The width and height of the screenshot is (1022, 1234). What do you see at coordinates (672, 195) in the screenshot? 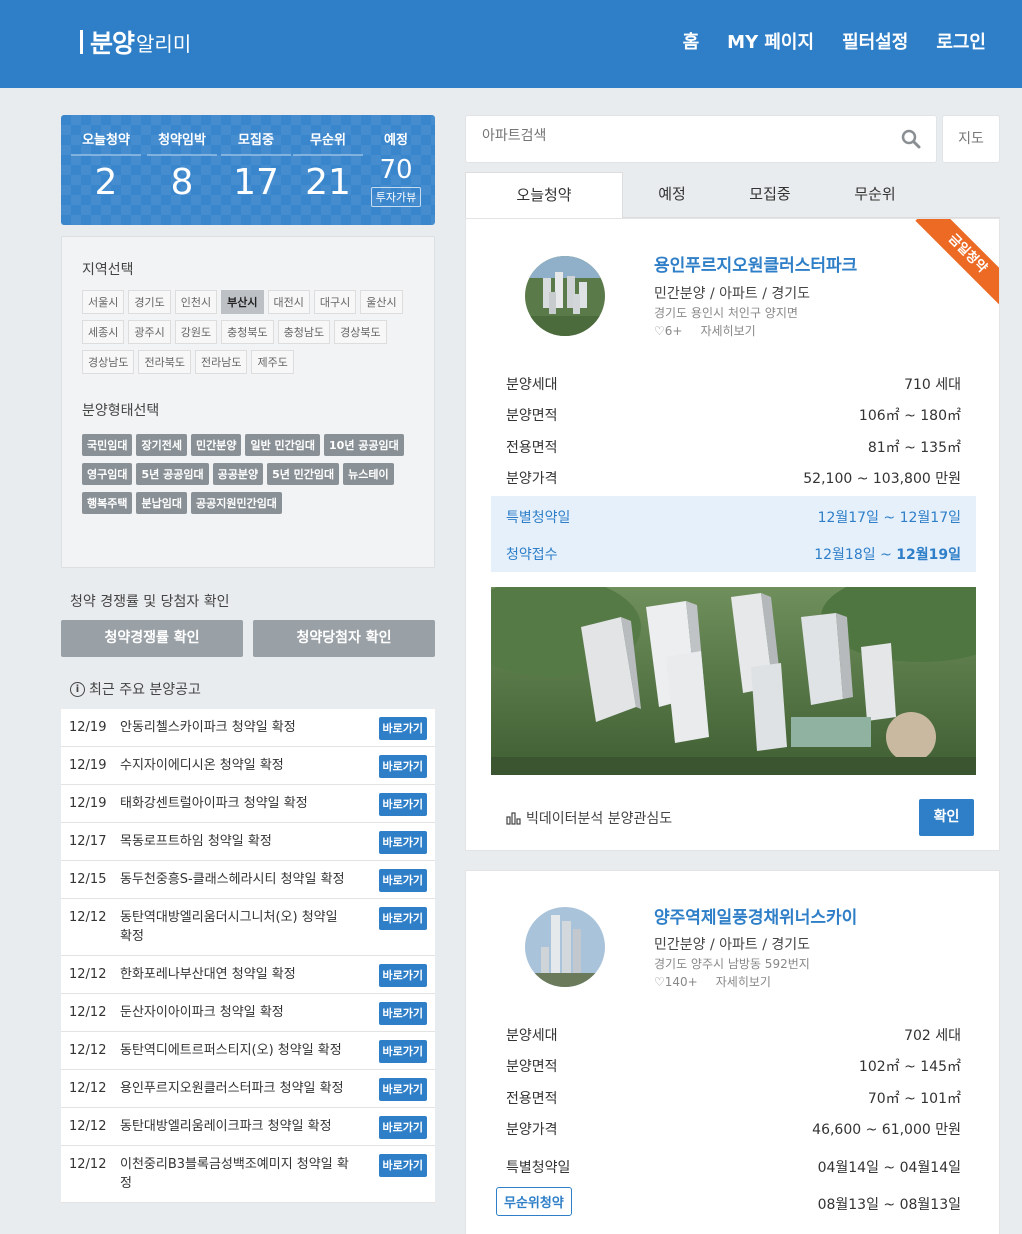
I see `tab-scheduled: 예정` at bounding box center [672, 195].